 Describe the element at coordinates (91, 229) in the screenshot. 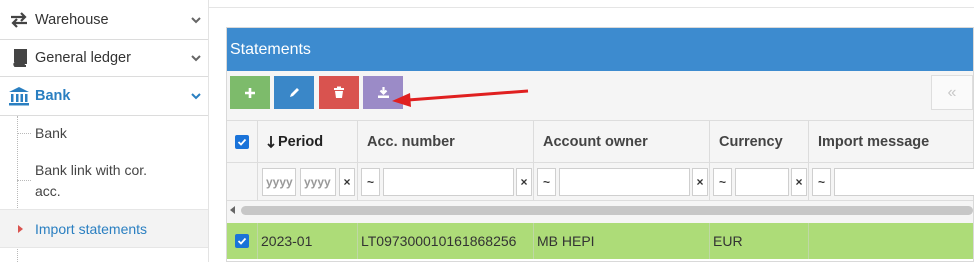

I see `sidebar-subitem-label: Import statements` at that location.